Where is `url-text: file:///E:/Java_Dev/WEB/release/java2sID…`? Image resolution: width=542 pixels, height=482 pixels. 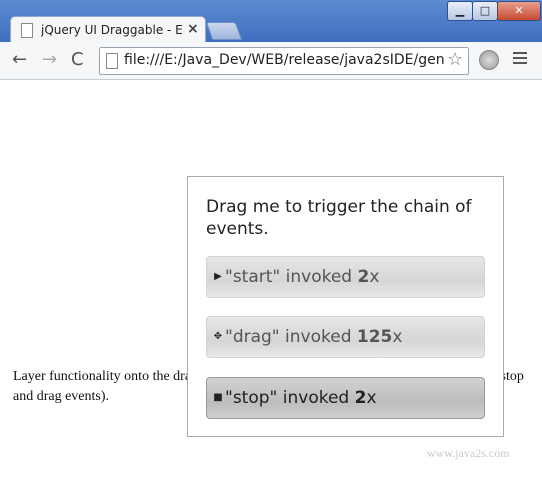
url-text: file:///E:/Java_Dev/WEB/release/java2sID… is located at coordinates (285, 60).